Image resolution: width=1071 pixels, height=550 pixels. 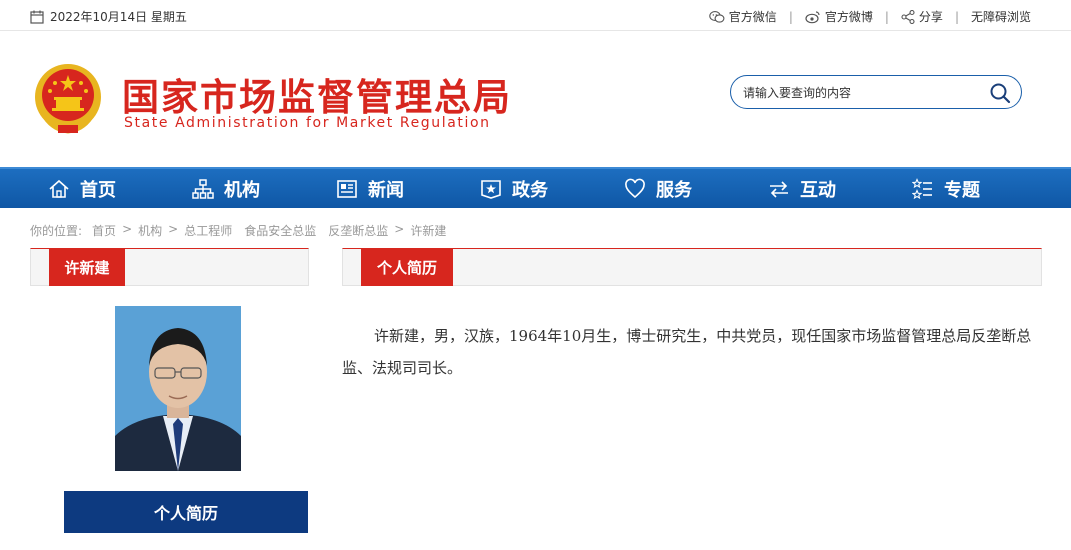 I want to click on resume-tab: 个人简历, so click(x=407, y=267).